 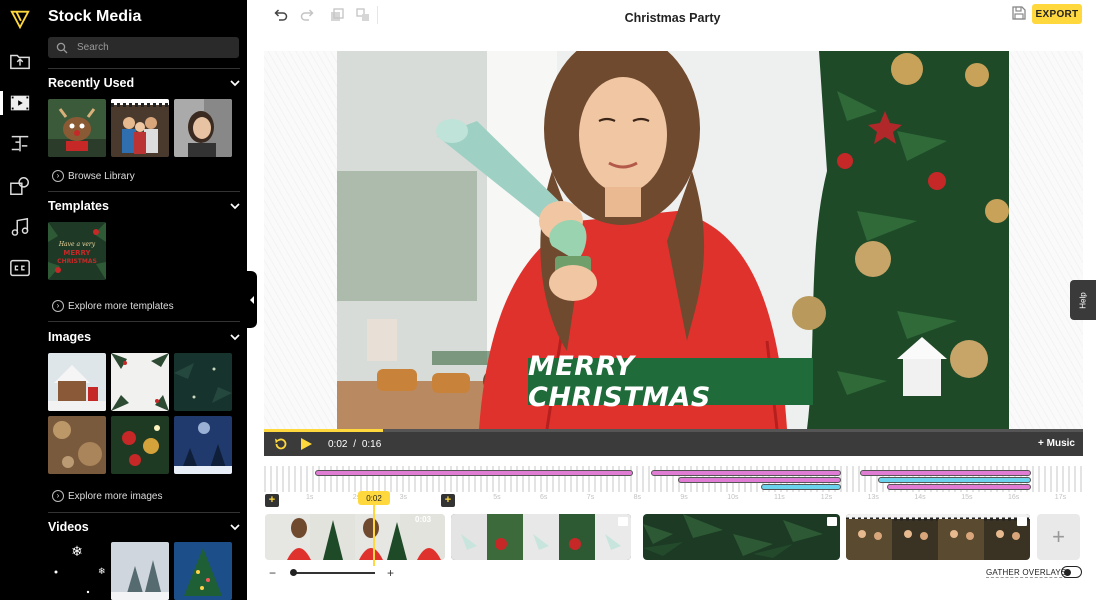 I want to click on image-thumb-ornaments, so click(x=140, y=445).